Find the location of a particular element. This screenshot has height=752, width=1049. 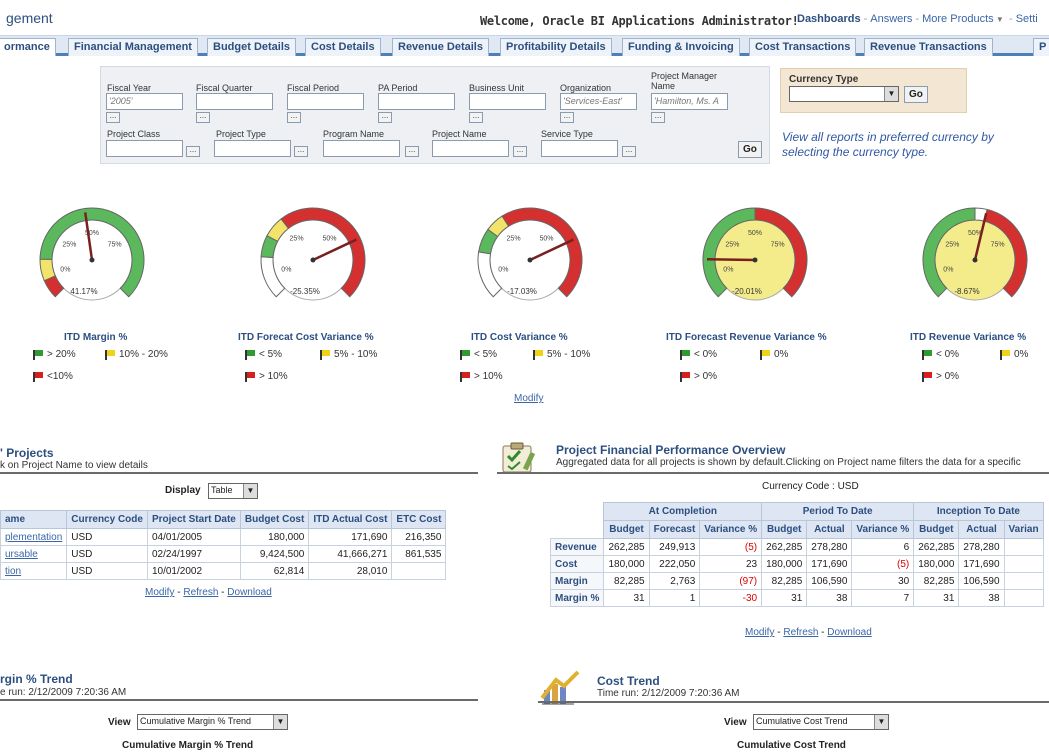

dashboards-link: Dashboards is located at coordinates (829, 19).